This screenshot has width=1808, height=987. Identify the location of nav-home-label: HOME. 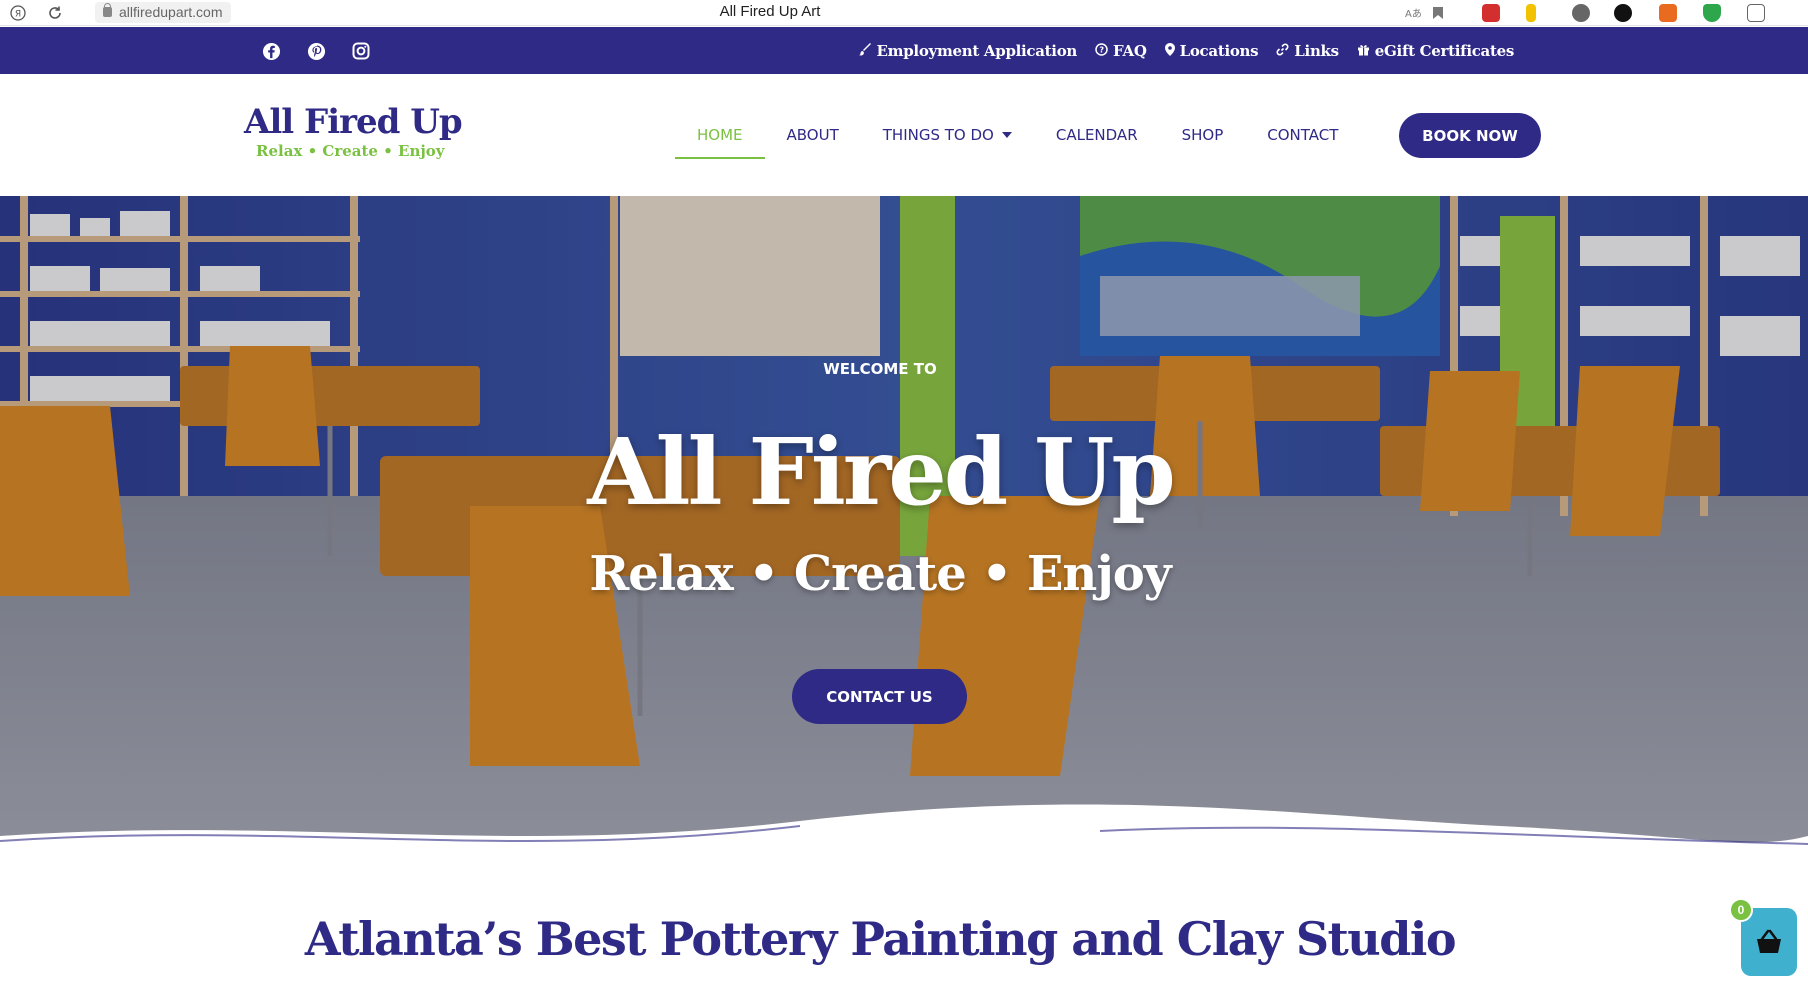
(720, 135).